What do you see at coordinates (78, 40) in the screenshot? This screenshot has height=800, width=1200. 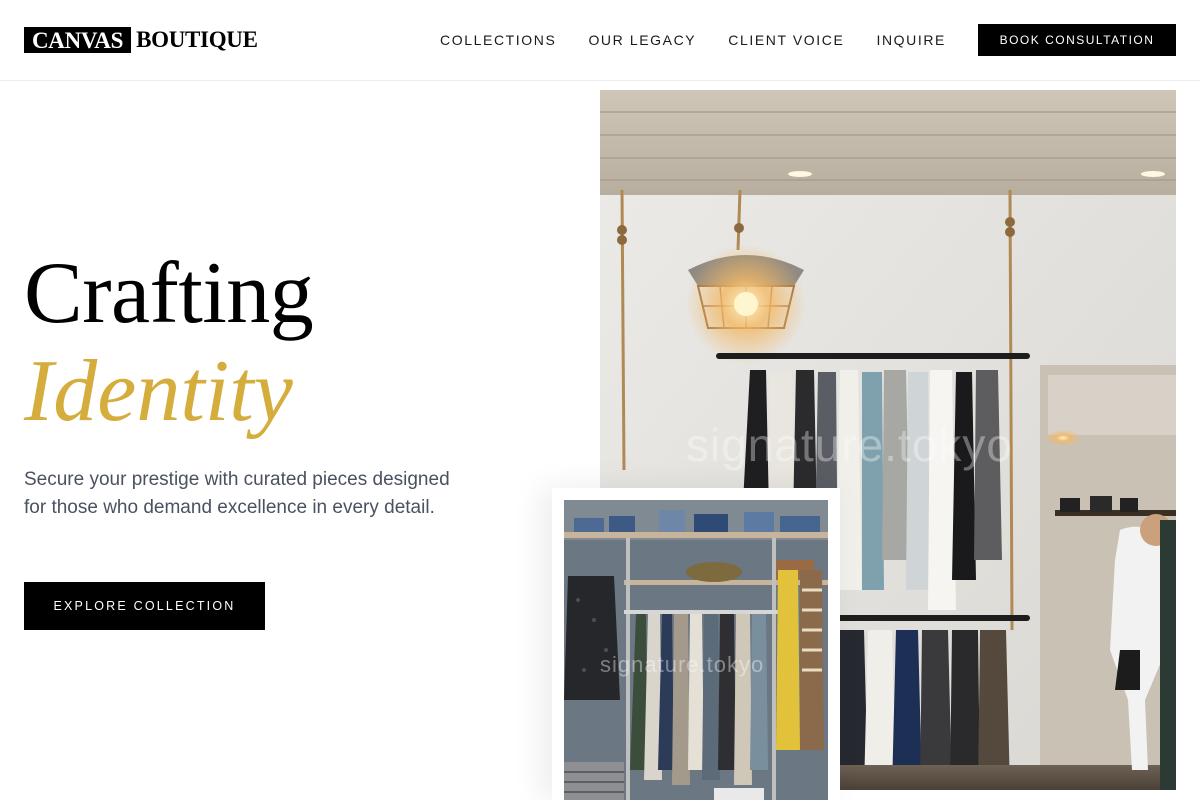 I see `logo-box: CANVAS` at bounding box center [78, 40].